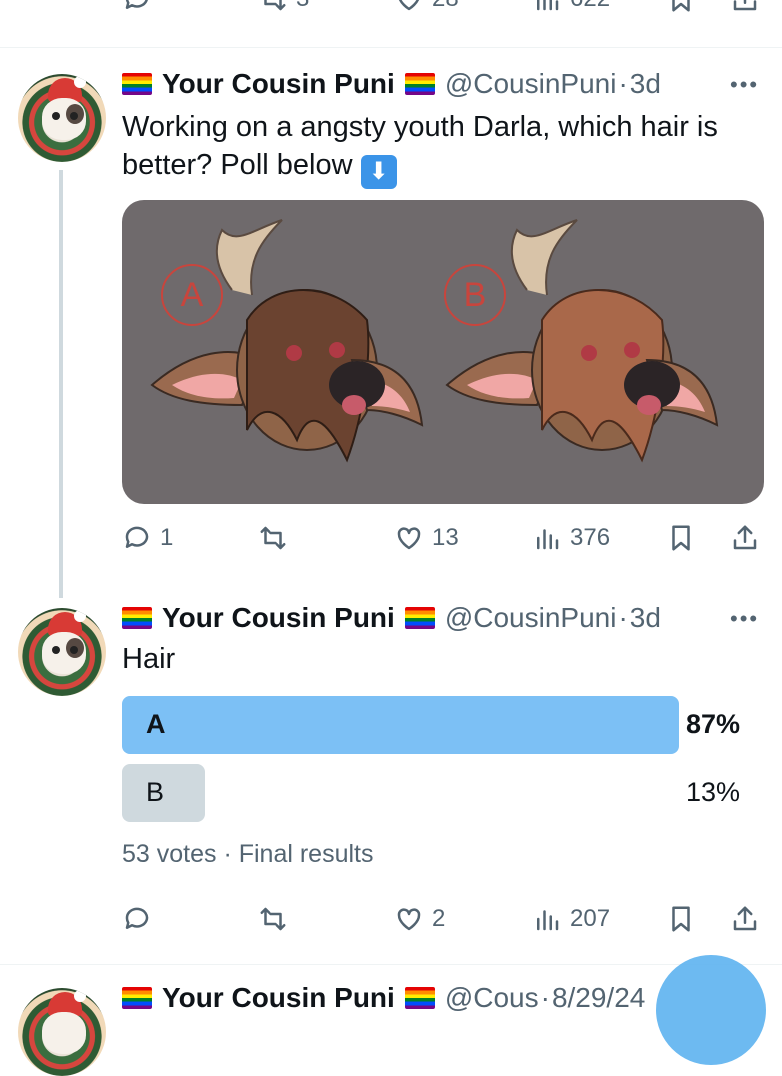  What do you see at coordinates (248, 854) in the screenshot?
I see `poll-summary: 53 votes · Final results` at bounding box center [248, 854].